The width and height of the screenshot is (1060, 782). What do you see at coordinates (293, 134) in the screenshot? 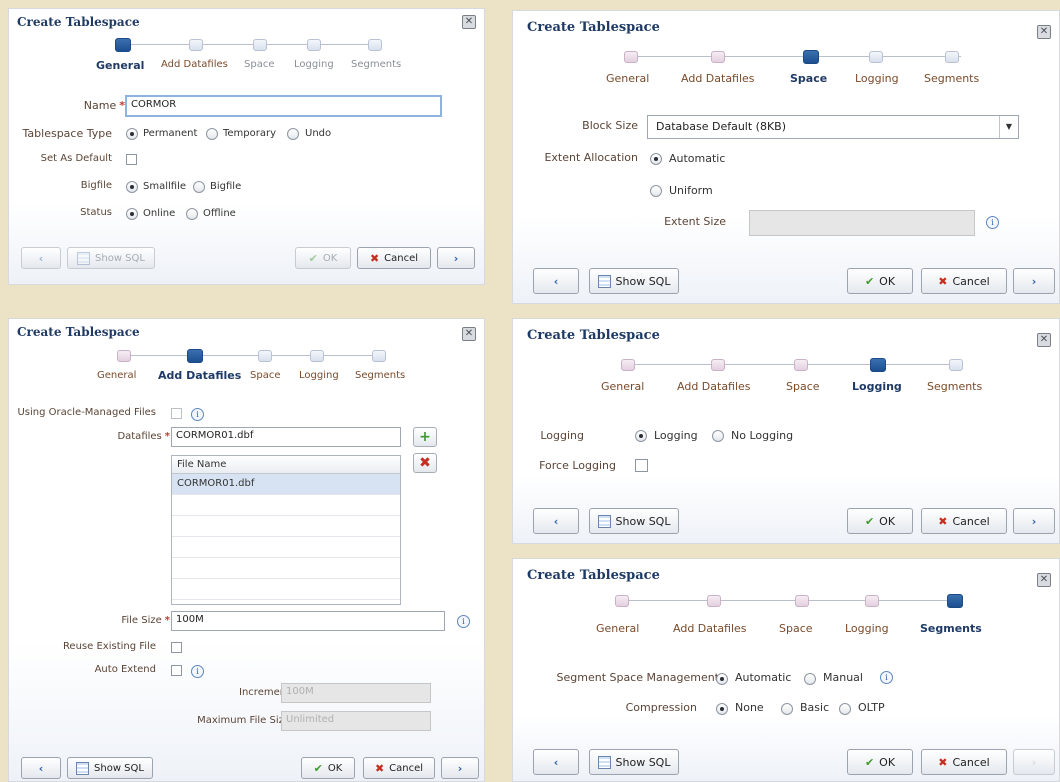
I see `type-undo-radio` at bounding box center [293, 134].